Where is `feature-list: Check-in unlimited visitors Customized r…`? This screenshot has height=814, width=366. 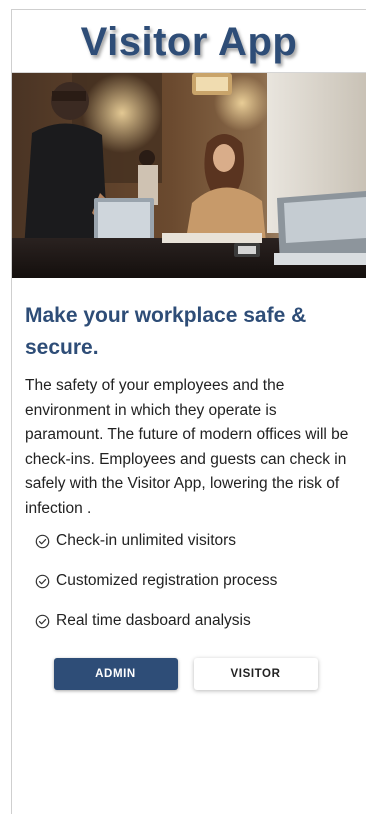
feature-list: Check-in unlimited visitors Customized r… is located at coordinates (187, 581).